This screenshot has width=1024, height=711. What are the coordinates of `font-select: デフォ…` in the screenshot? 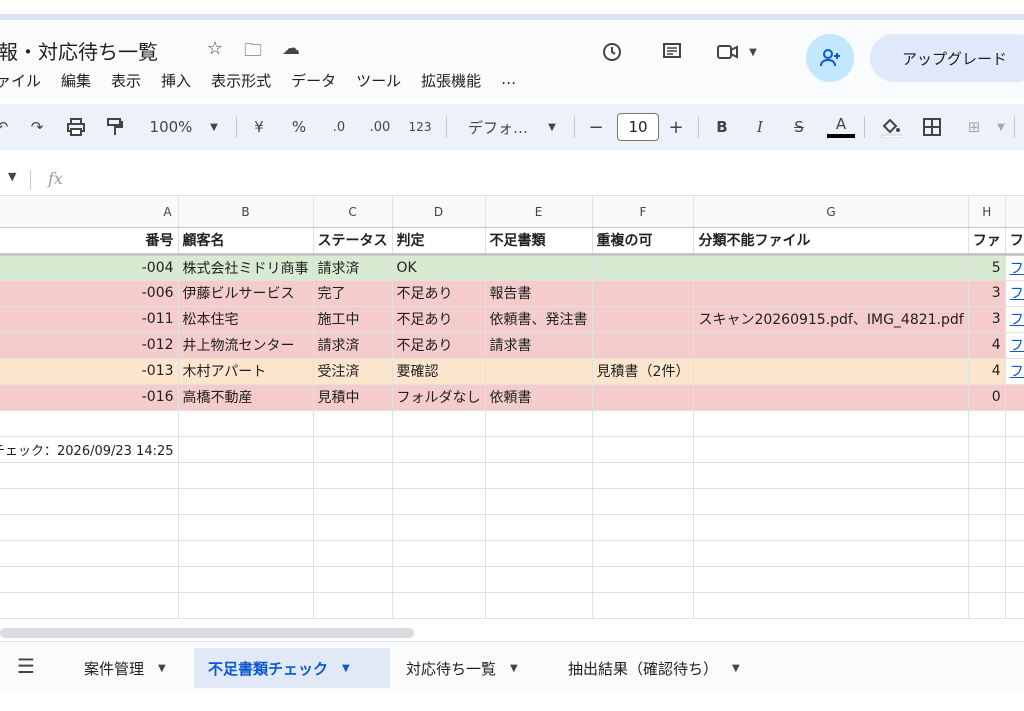 It's located at (498, 127).